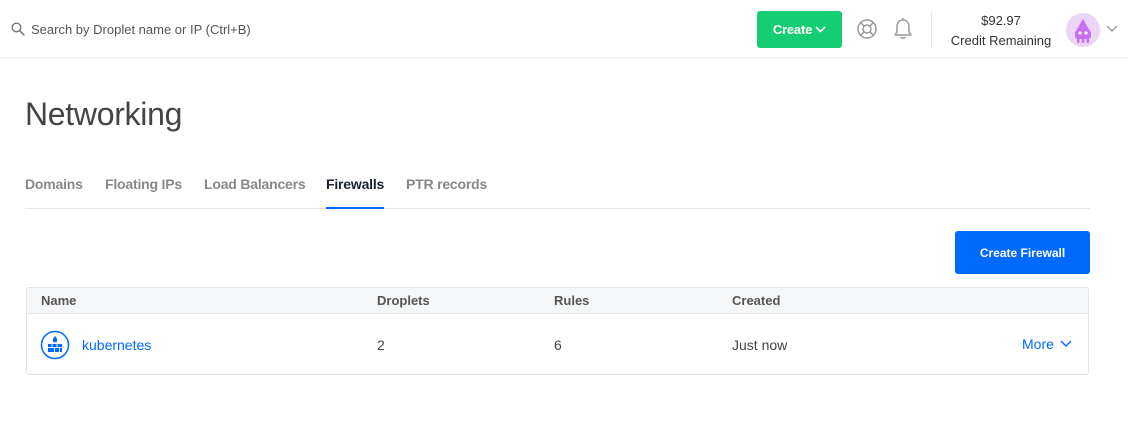 Image resolution: width=1128 pixels, height=435 pixels. Describe the element at coordinates (1001, 31) in the screenshot. I see `credit-remaining: $92.97 Credit Remaining` at that location.